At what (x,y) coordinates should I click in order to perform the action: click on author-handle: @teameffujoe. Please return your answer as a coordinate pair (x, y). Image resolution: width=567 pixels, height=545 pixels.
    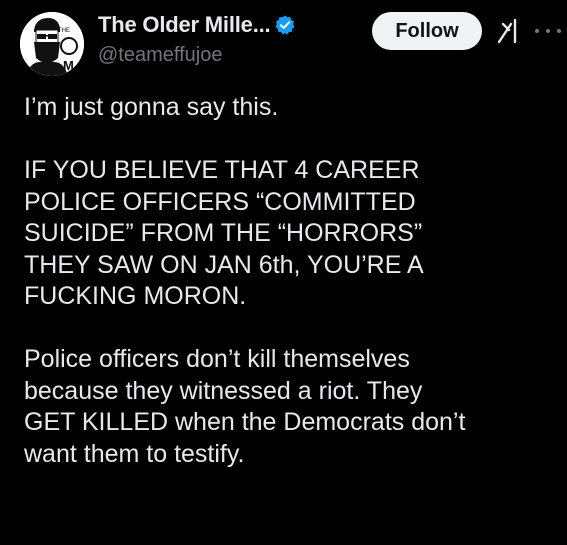
    Looking at the image, I should click on (197, 55).